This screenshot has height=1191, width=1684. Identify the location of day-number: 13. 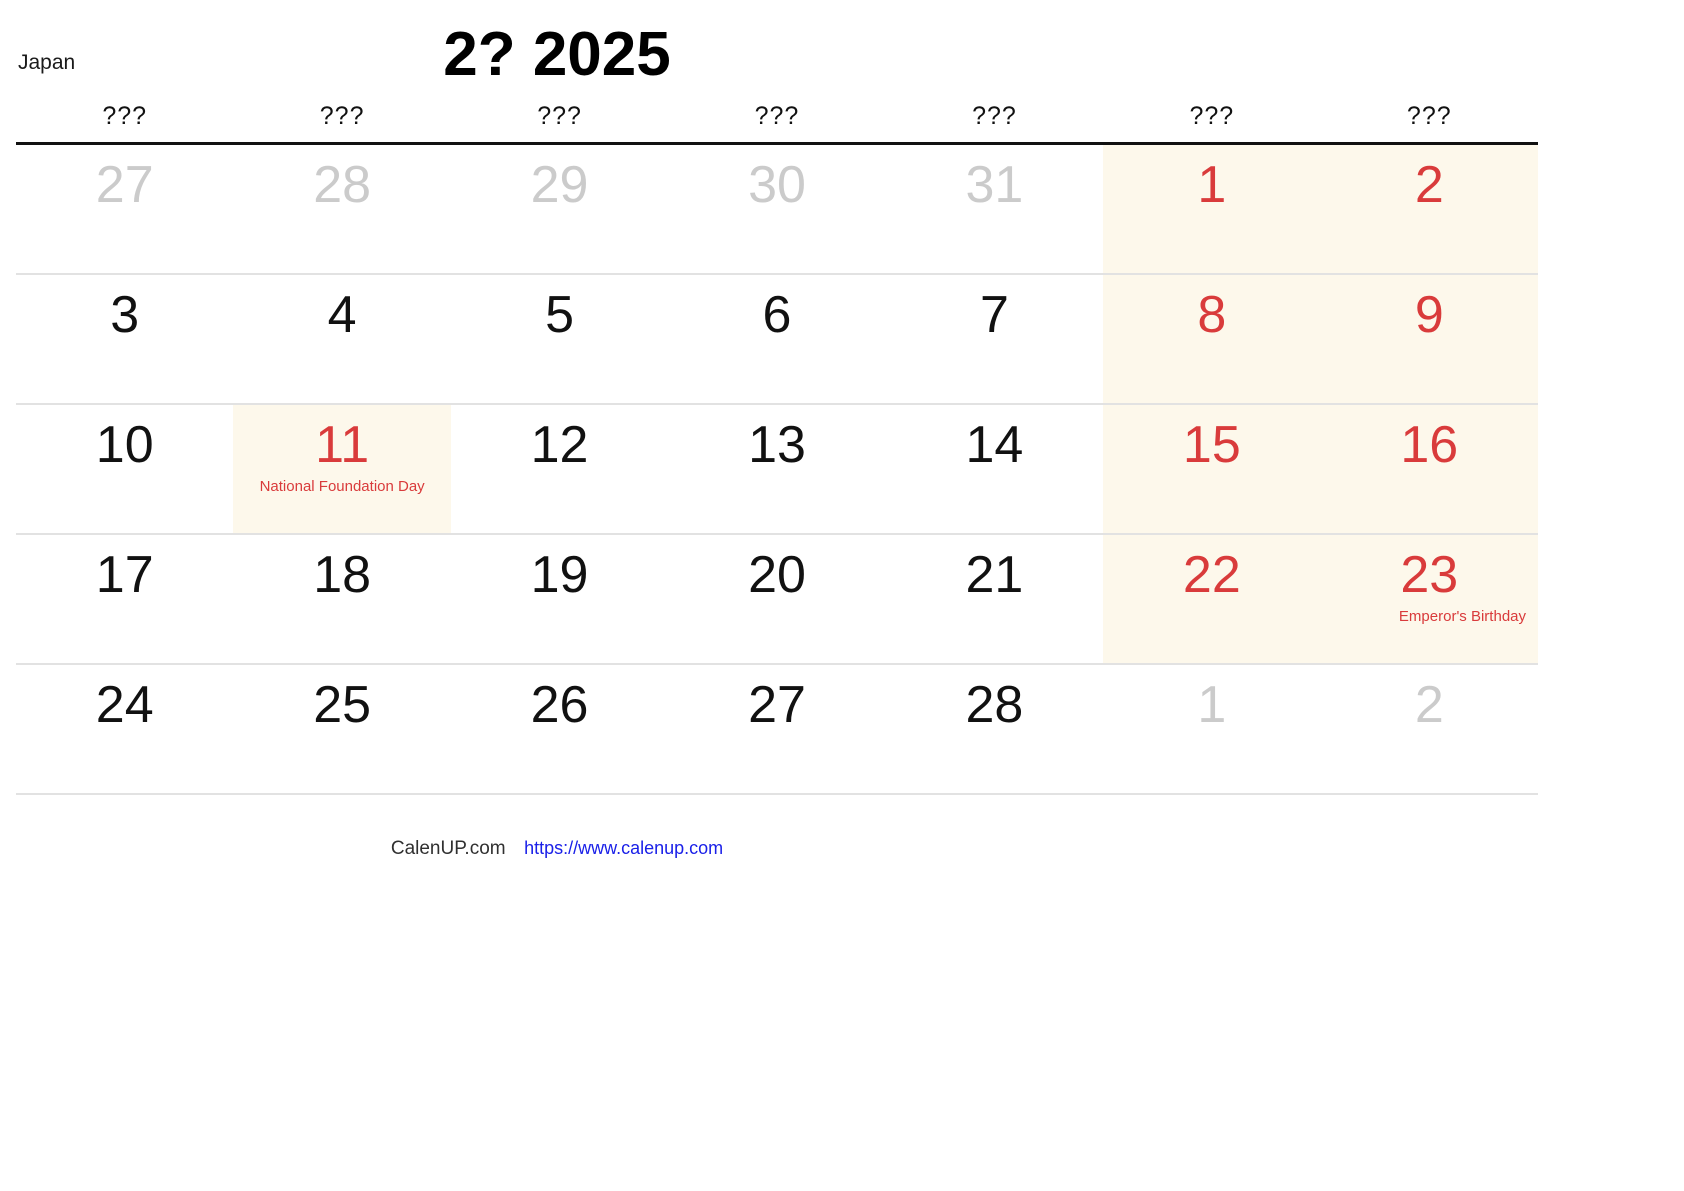
(777, 445).